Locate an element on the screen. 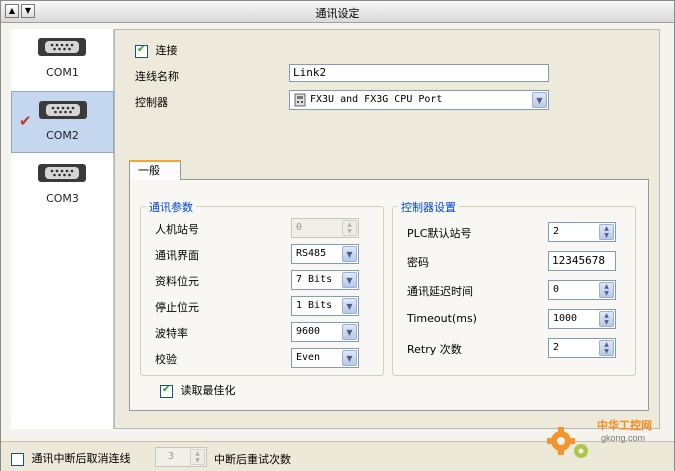 Image resolution: width=675 pixels, height=471 pixels. sidebar-item-label: COM2 is located at coordinates (62, 135).